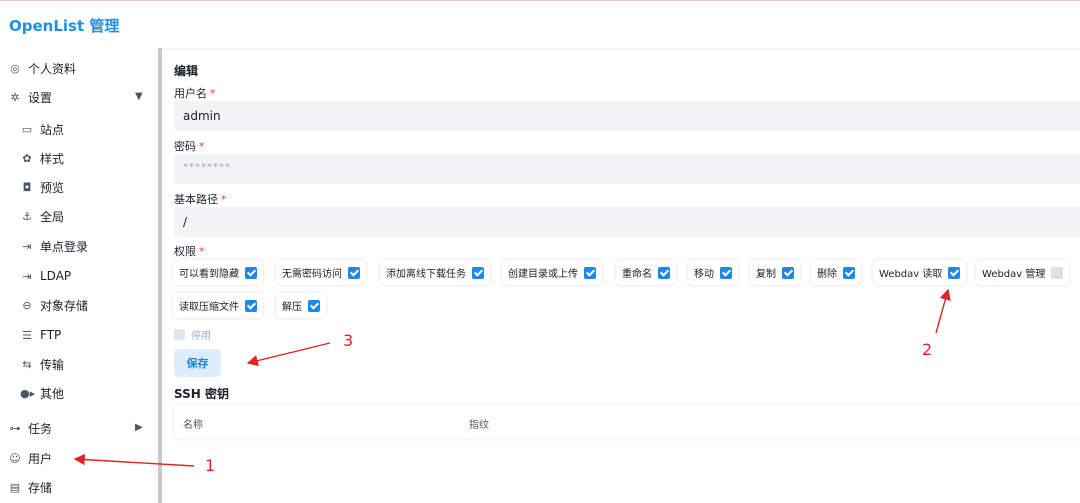 The height and width of the screenshot is (503, 1080). I want to click on permission-decompress: 解压, so click(301, 305).